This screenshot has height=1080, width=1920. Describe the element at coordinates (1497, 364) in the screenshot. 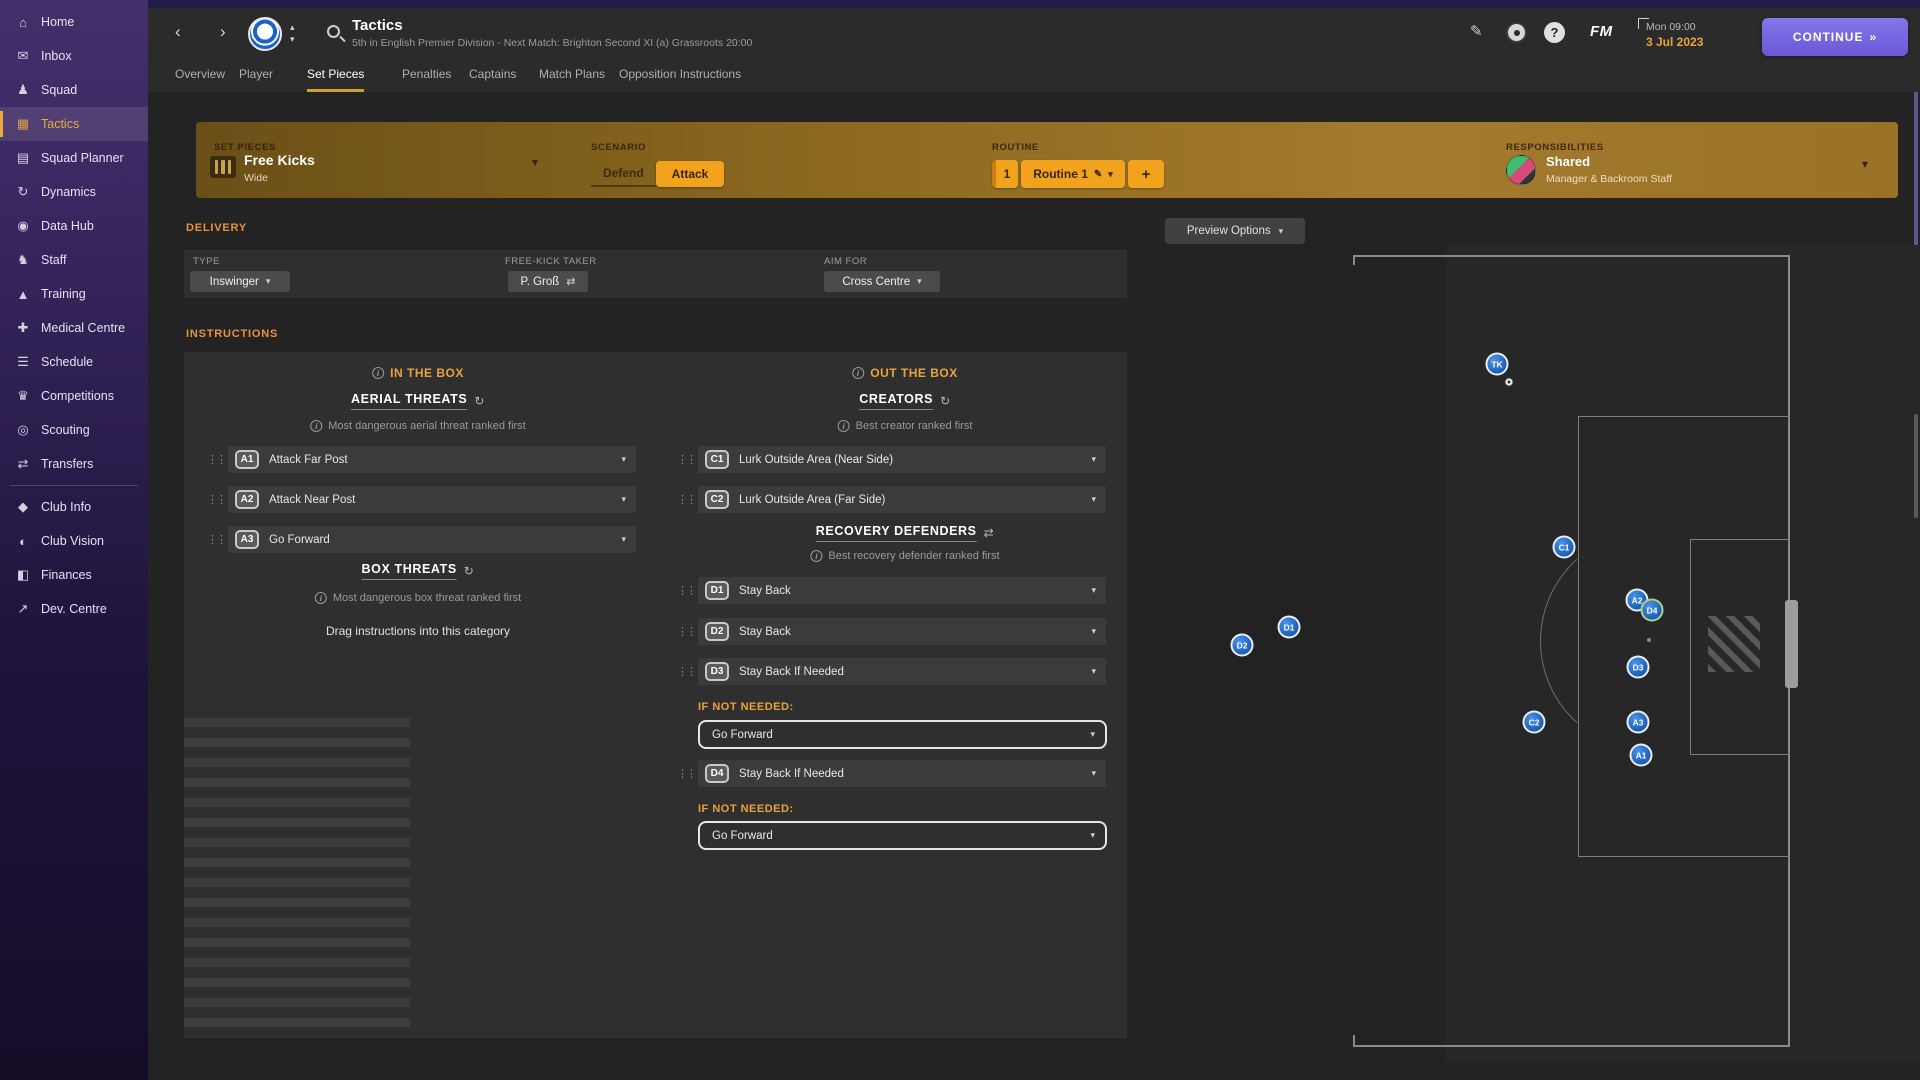

I see `player-marker-tk: TK` at that location.